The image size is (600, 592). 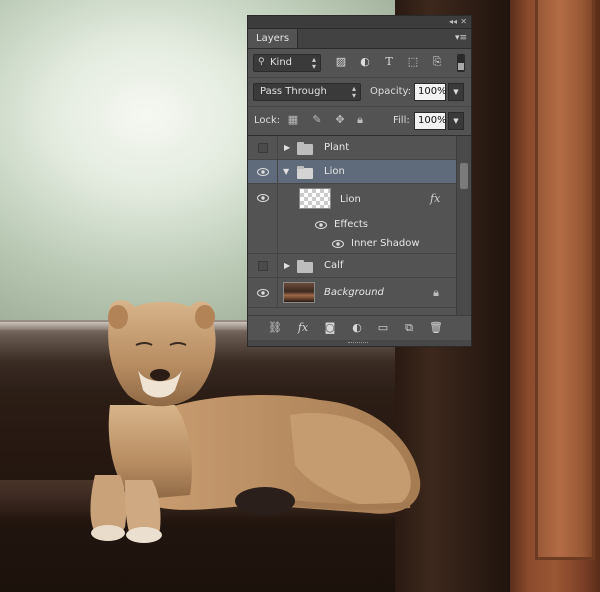 What do you see at coordinates (409, 328) in the screenshot?
I see `new-layer-icon: ⧉` at bounding box center [409, 328].